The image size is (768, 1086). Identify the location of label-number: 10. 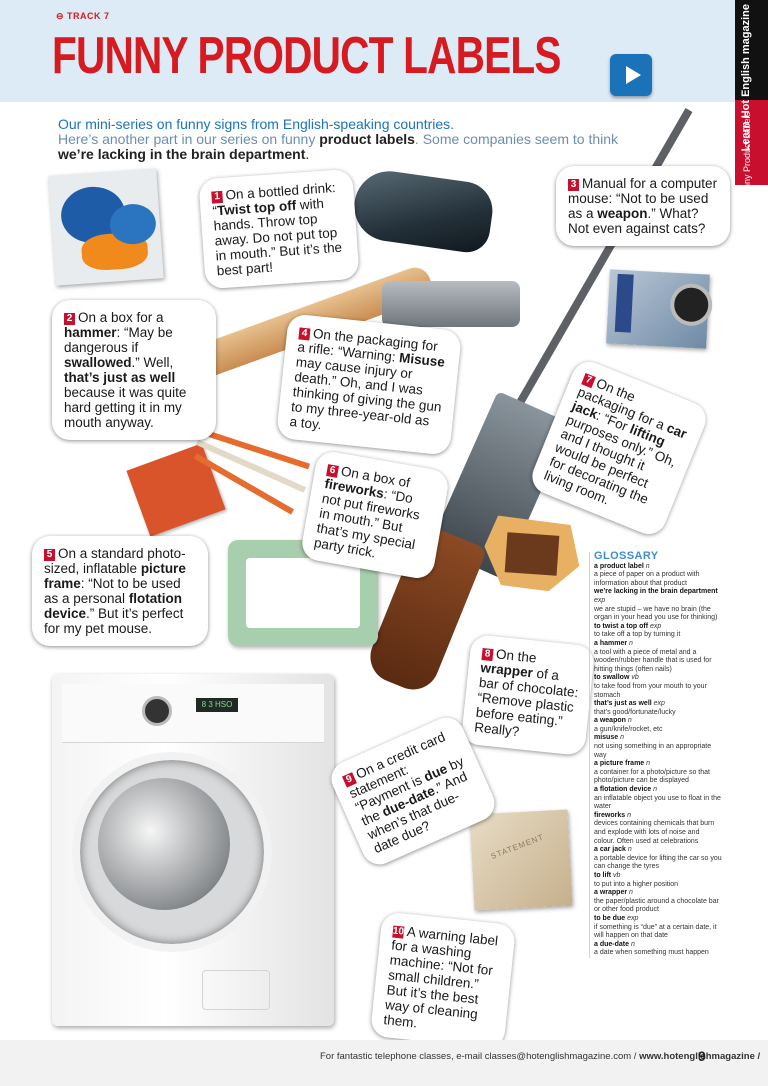
(398, 932).